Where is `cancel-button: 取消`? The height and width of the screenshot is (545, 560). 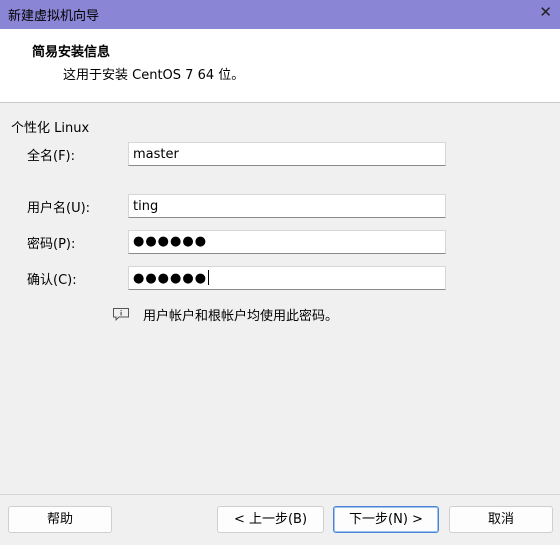 cancel-button: 取消 is located at coordinates (501, 519).